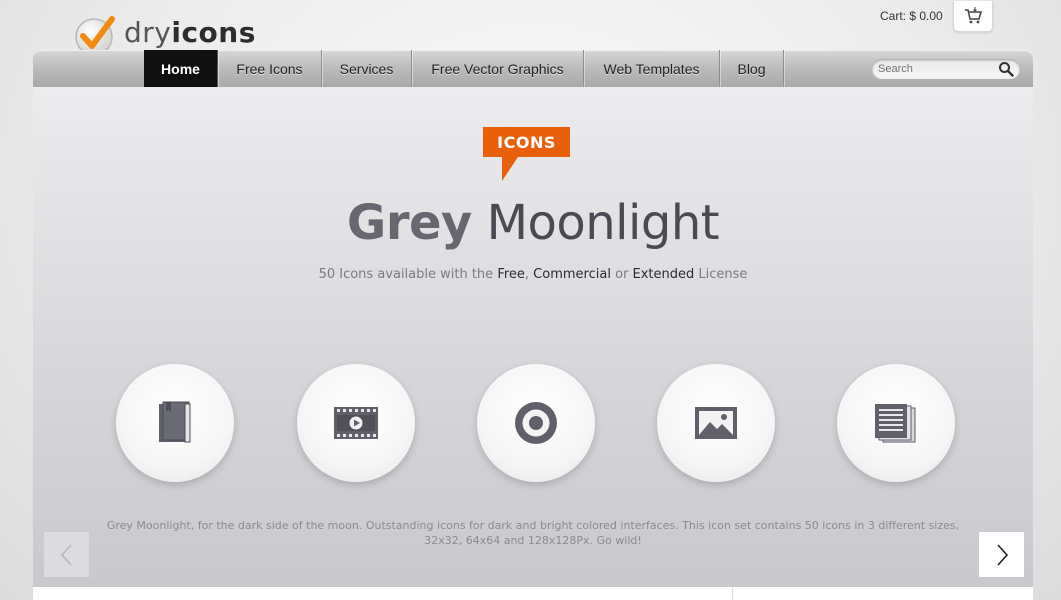  Describe the element at coordinates (409, 223) in the screenshot. I see `hero-title-bold: Grey` at that location.